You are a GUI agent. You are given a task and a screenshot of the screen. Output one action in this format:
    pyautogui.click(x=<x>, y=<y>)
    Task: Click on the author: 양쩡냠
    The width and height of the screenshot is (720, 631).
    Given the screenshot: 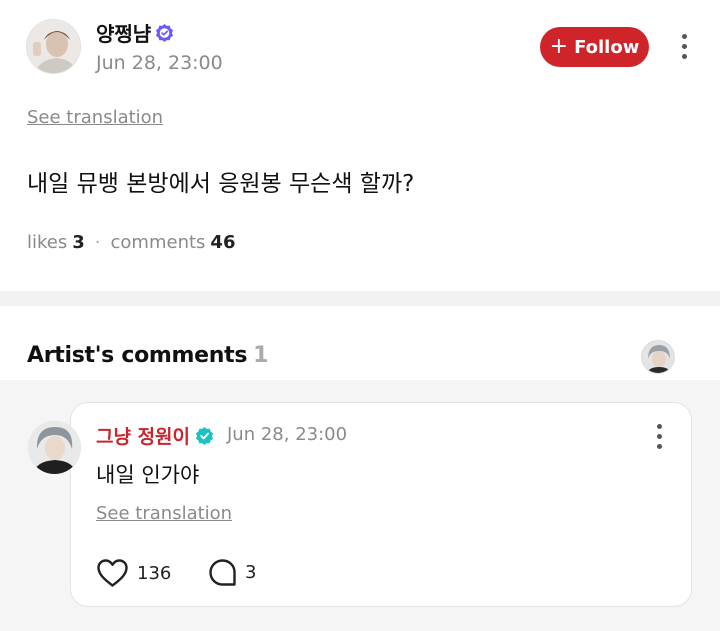 What is the action you would take?
    pyautogui.click(x=135, y=32)
    